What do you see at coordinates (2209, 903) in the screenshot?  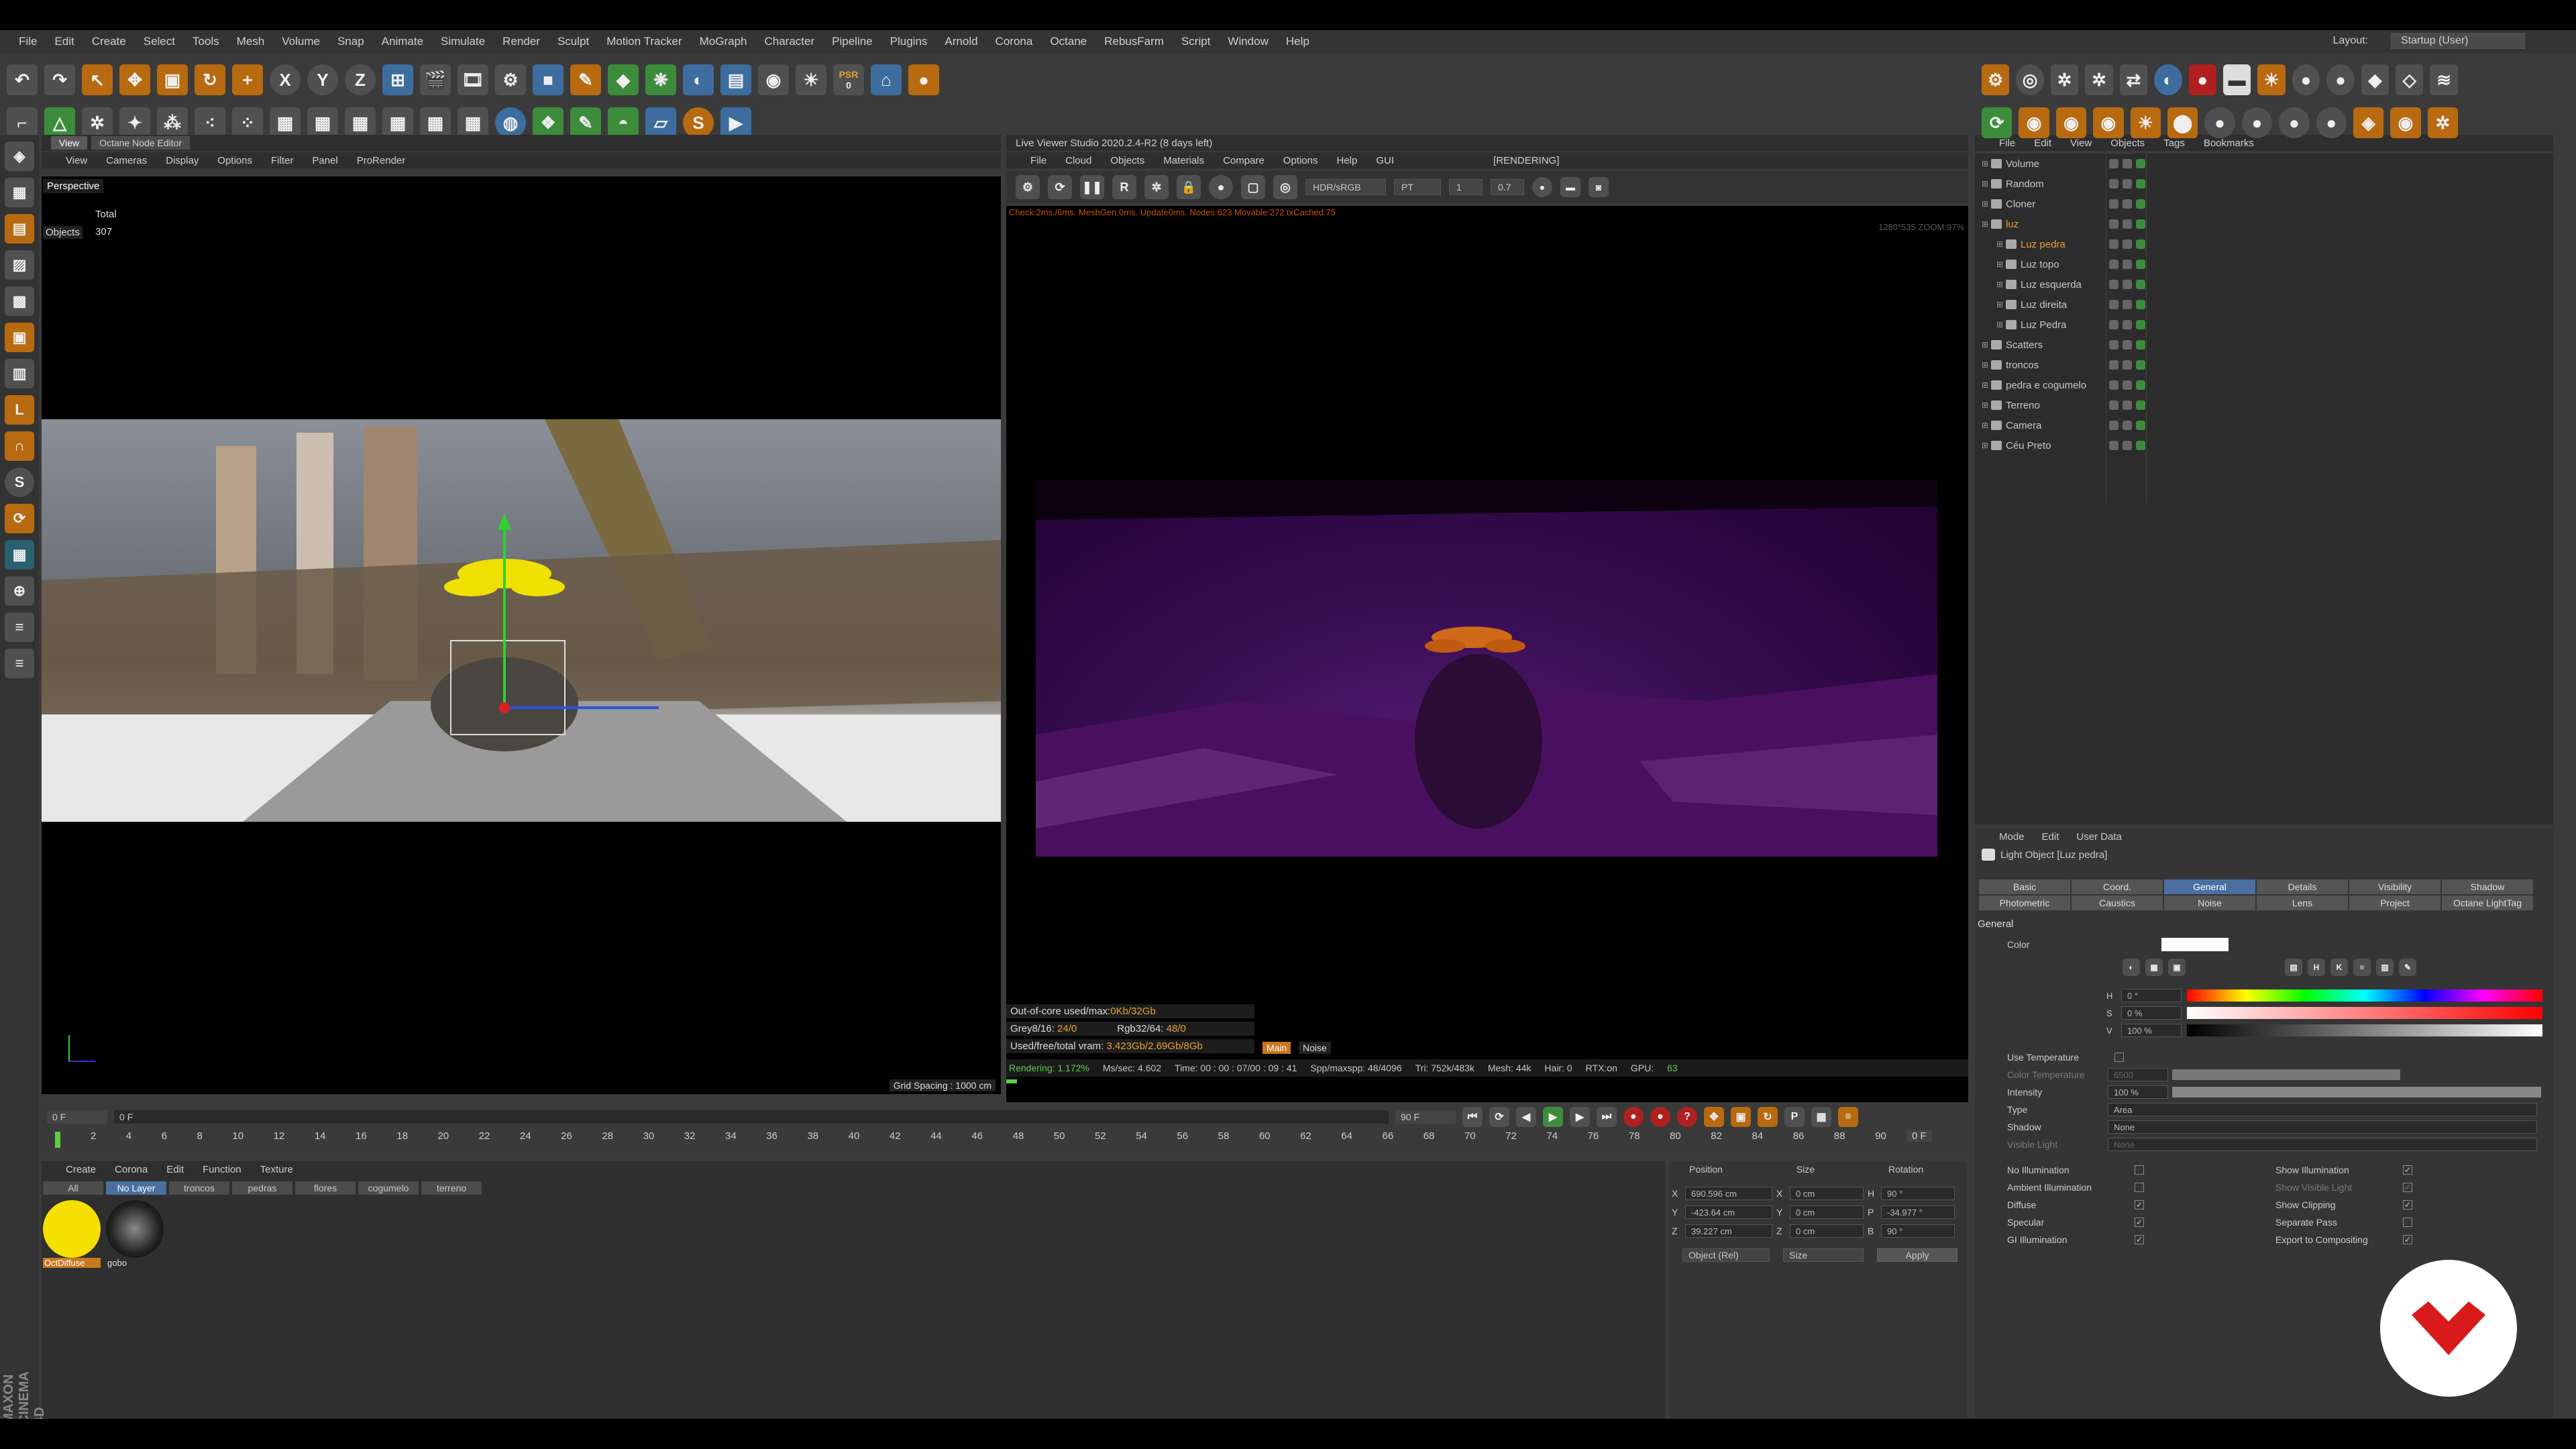 I see `attr-tab-noise: Noise` at bounding box center [2209, 903].